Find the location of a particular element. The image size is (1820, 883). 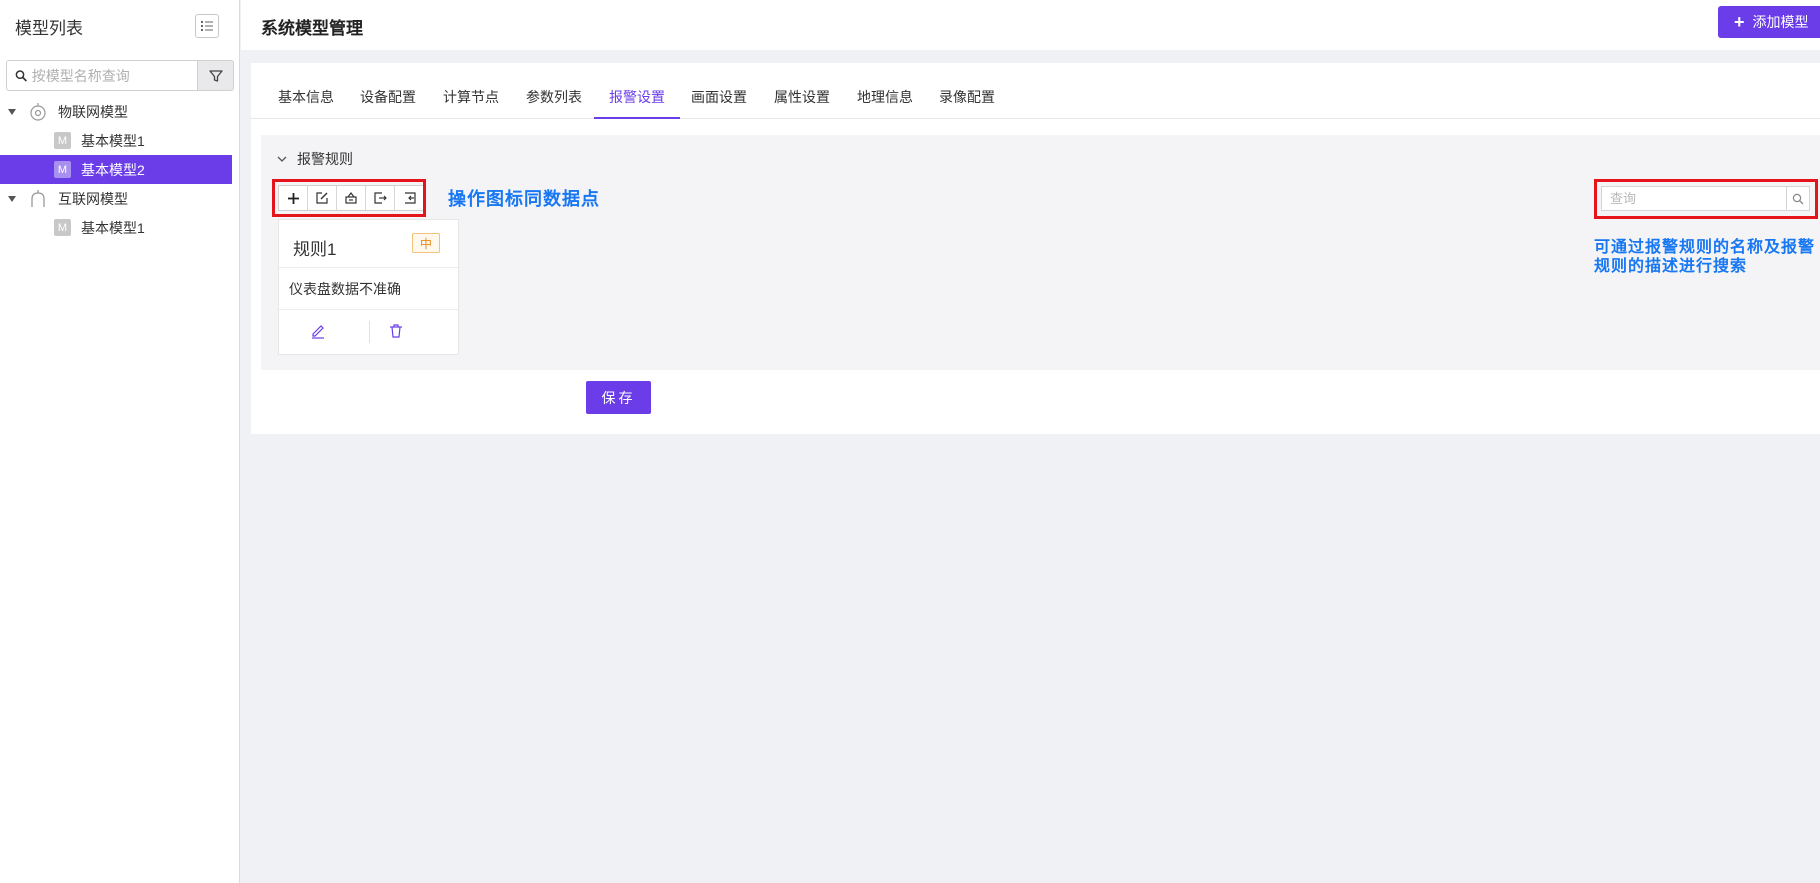

rule-card-title: 规则1 is located at coordinates (315, 249).